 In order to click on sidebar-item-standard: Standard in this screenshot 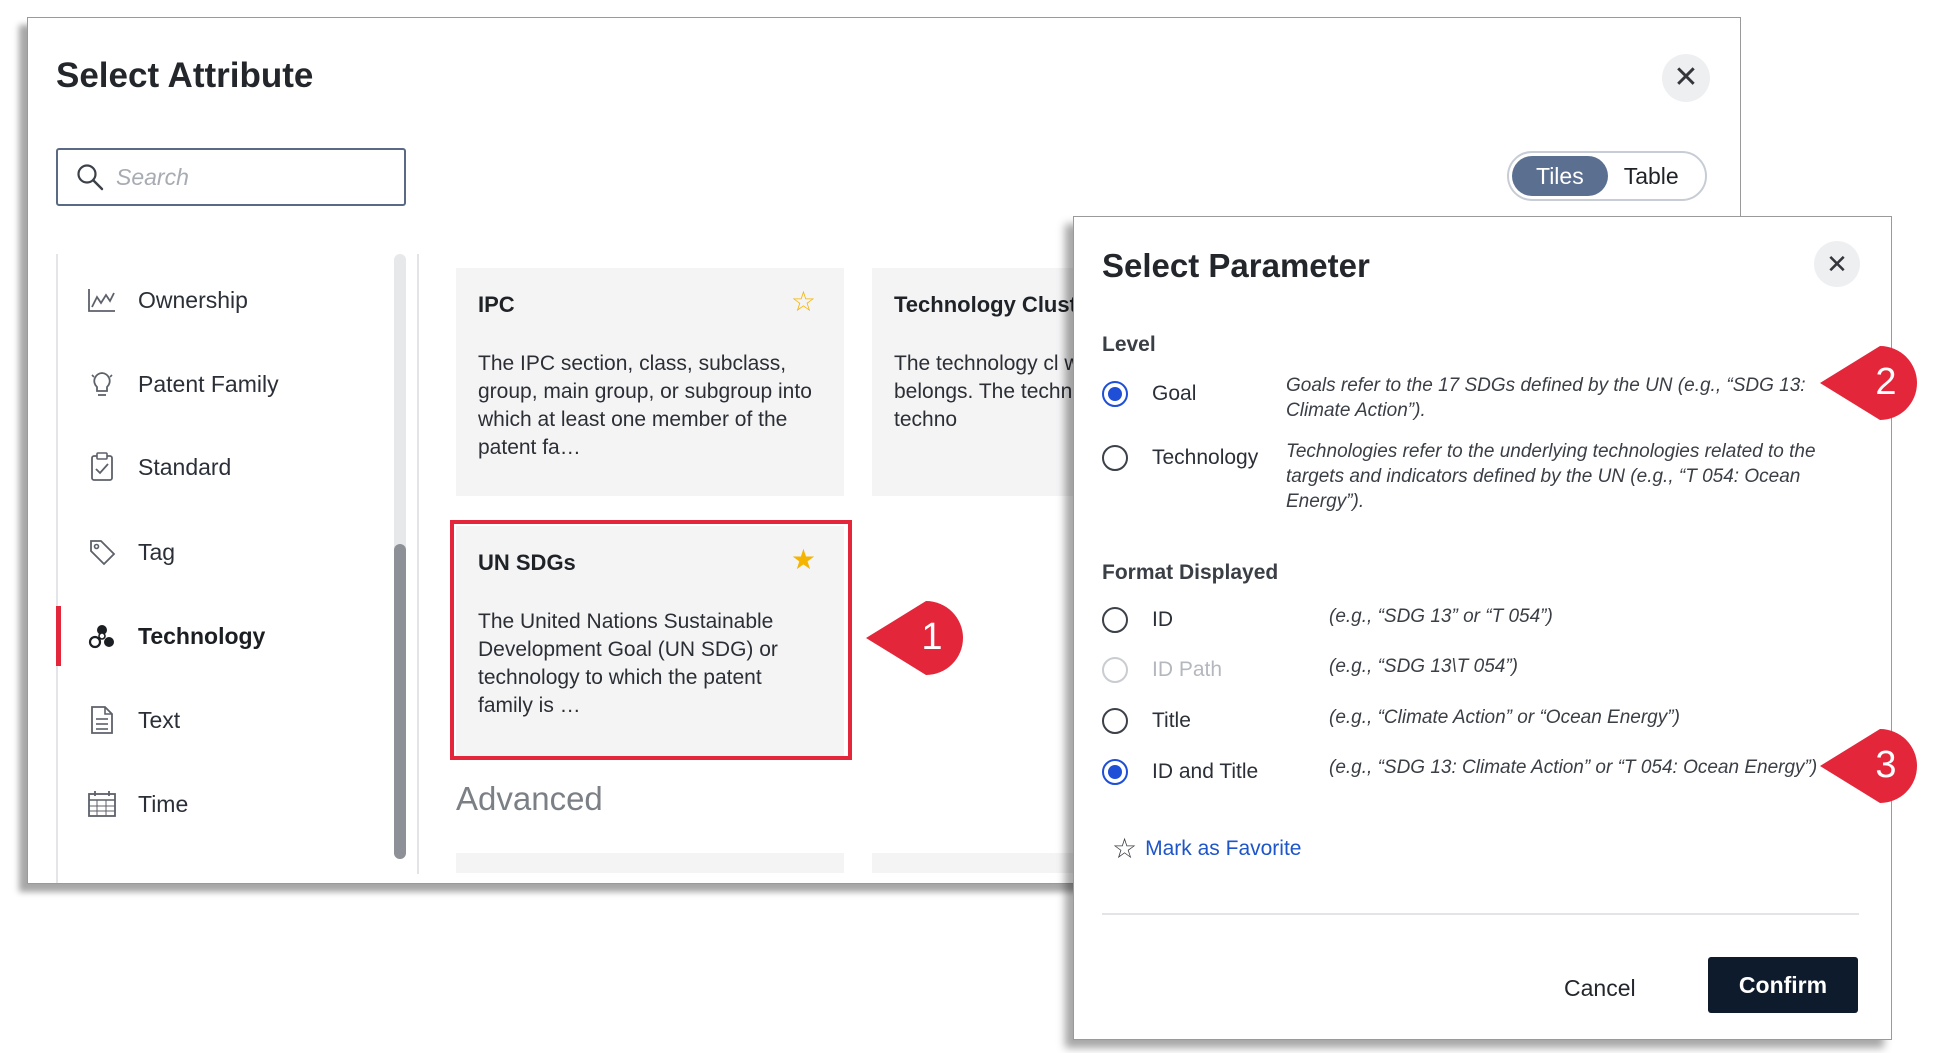, I will do `click(221, 467)`.